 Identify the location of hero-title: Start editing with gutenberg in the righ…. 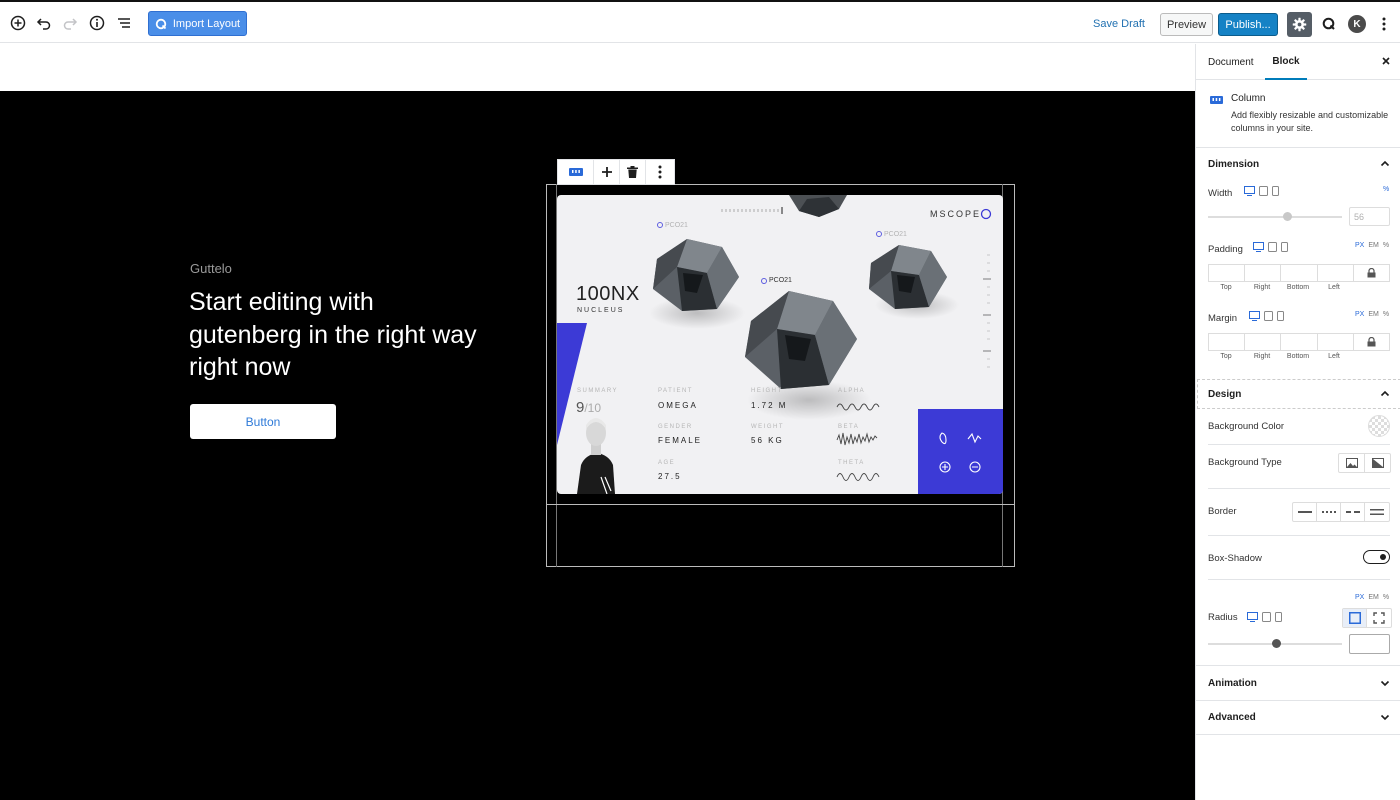
(334, 335).